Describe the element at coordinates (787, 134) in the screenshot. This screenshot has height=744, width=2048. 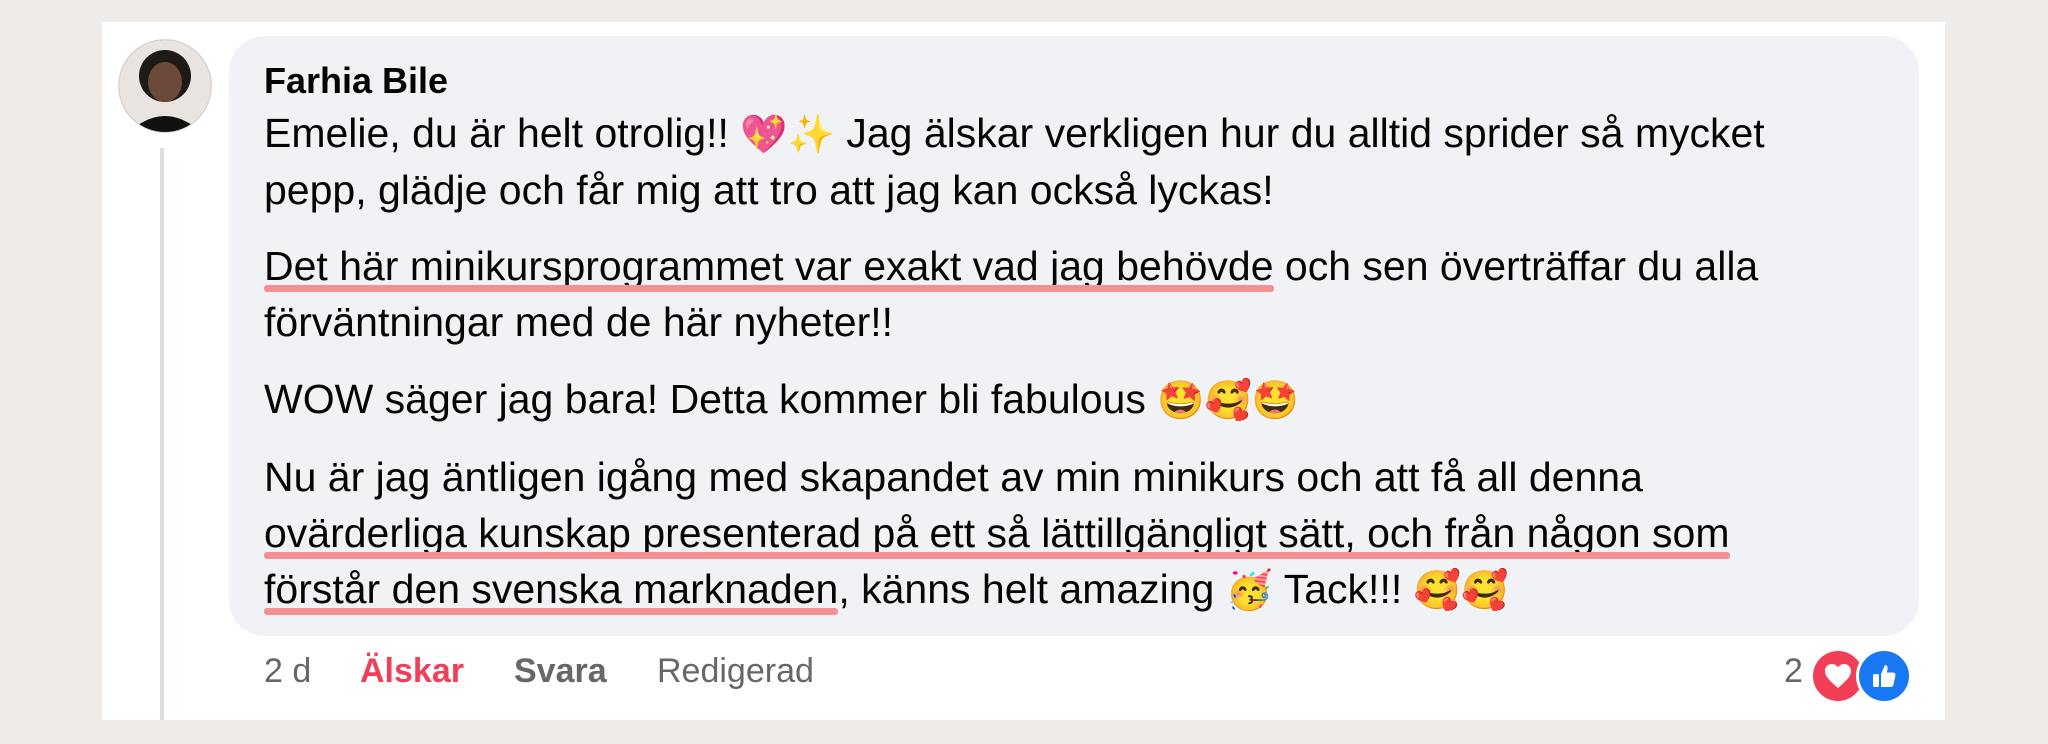
I see `sparkling-heart-icon: 💖✨` at that location.